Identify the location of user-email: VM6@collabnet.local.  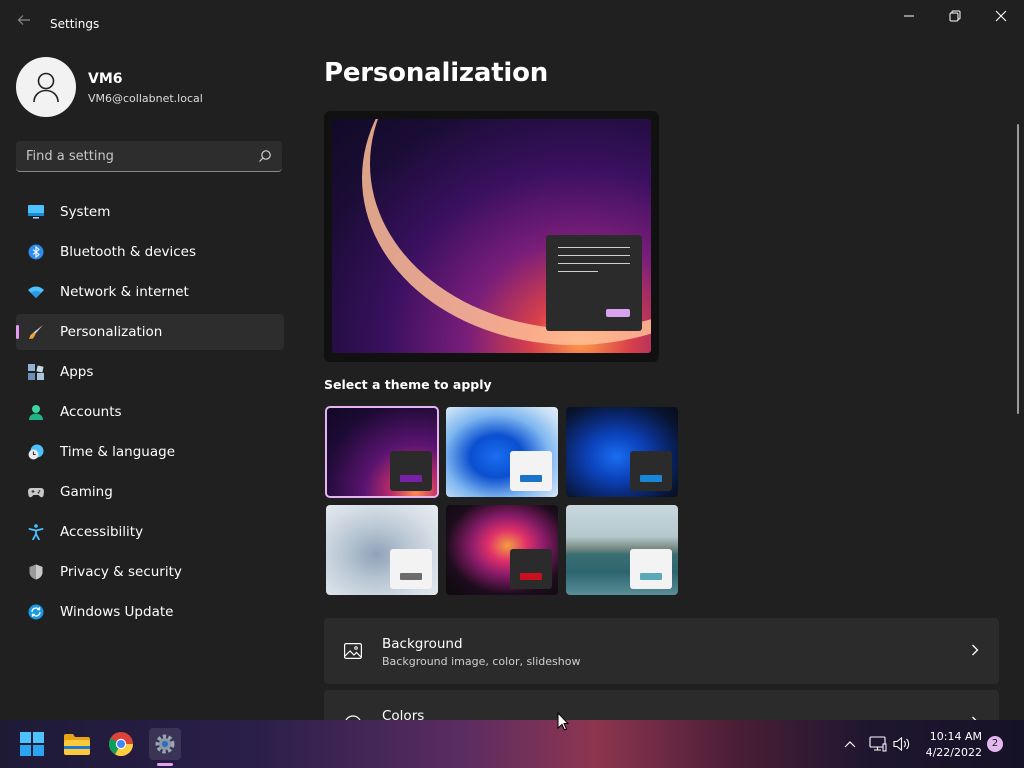
(145, 98).